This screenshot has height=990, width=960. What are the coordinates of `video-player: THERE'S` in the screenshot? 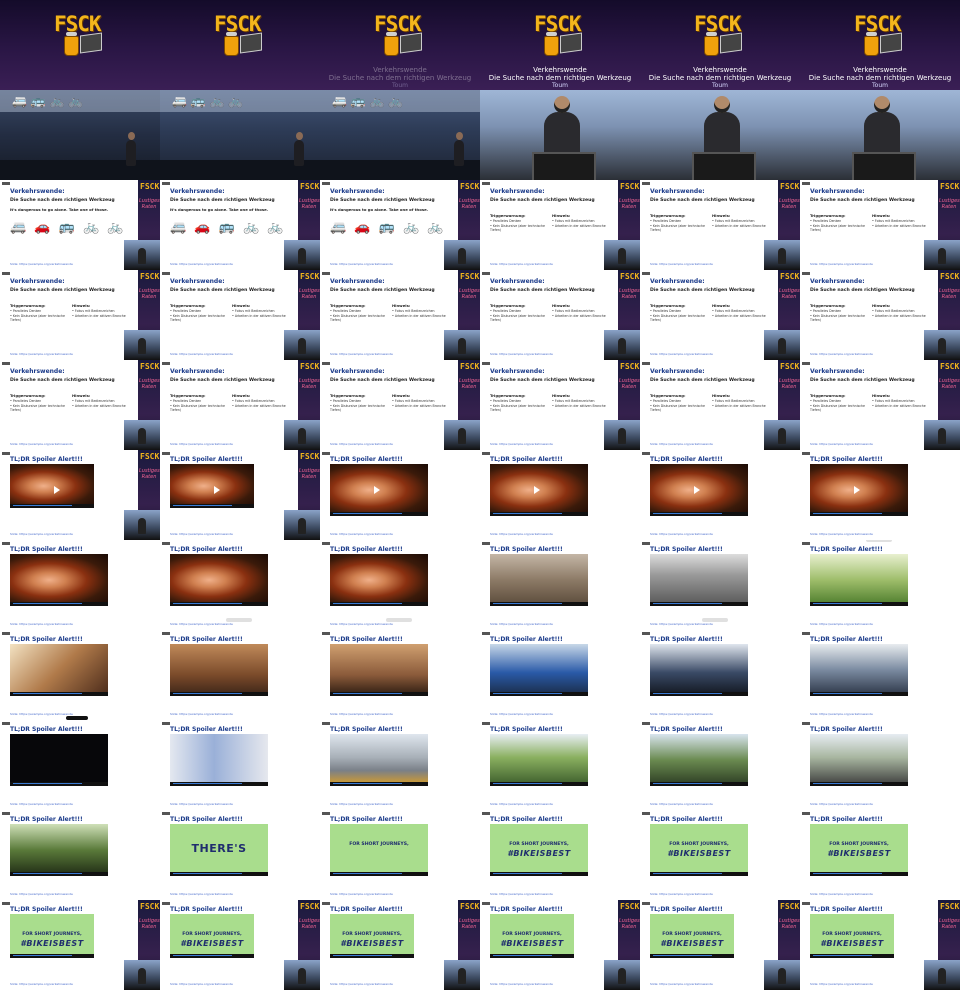 It's located at (219, 850).